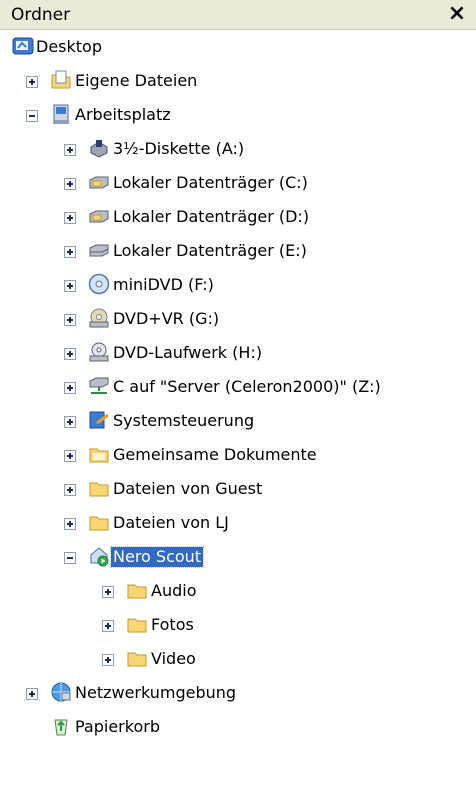 The image size is (476, 787). Describe the element at coordinates (173, 591) in the screenshot. I see `tree-label-audio: Audio` at that location.